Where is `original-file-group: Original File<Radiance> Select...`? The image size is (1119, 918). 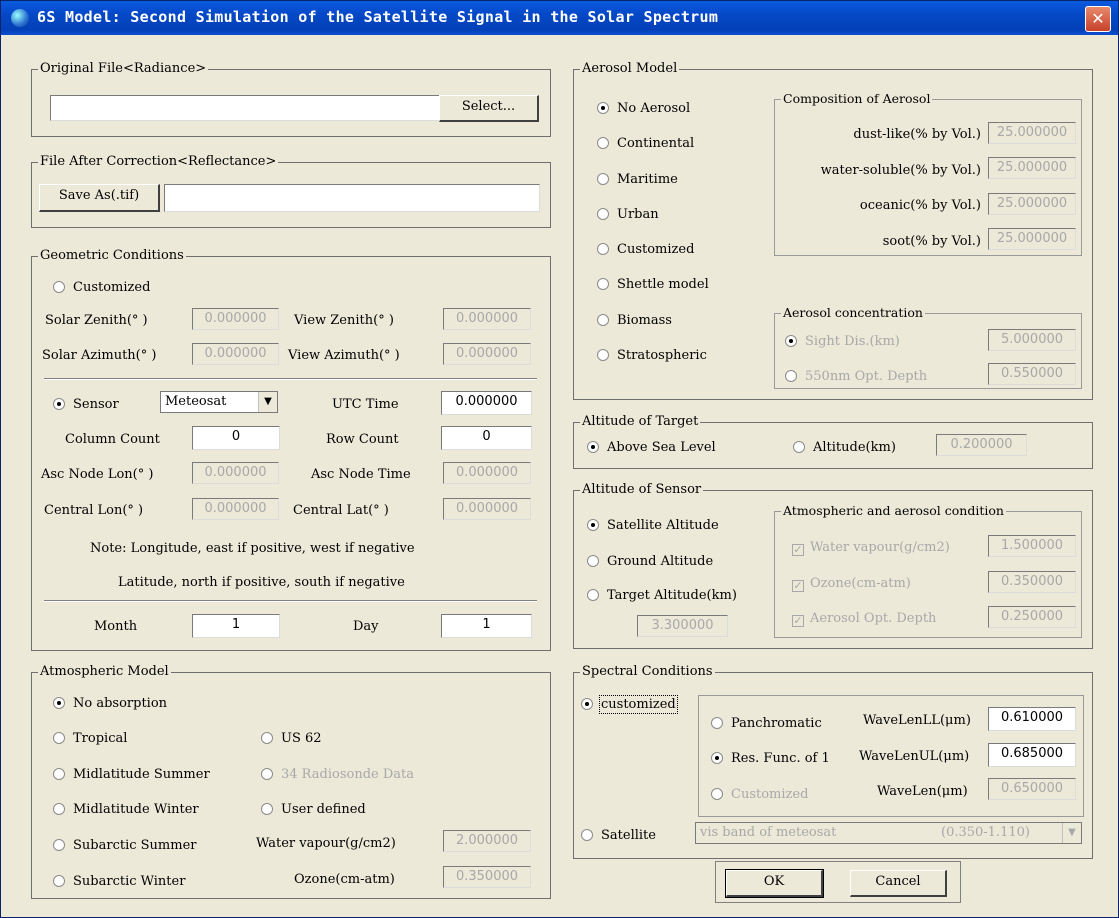 original-file-group: Original File<Radiance> Select... is located at coordinates (291, 99).